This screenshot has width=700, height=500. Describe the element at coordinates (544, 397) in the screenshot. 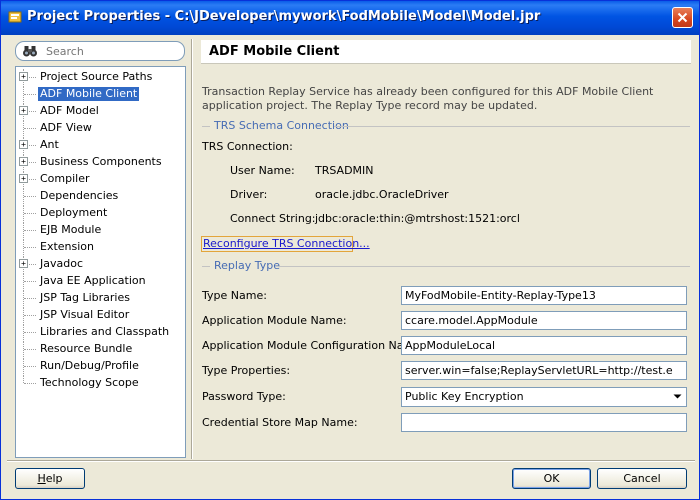

I see `password-type-select: Public Key Encryption` at that location.